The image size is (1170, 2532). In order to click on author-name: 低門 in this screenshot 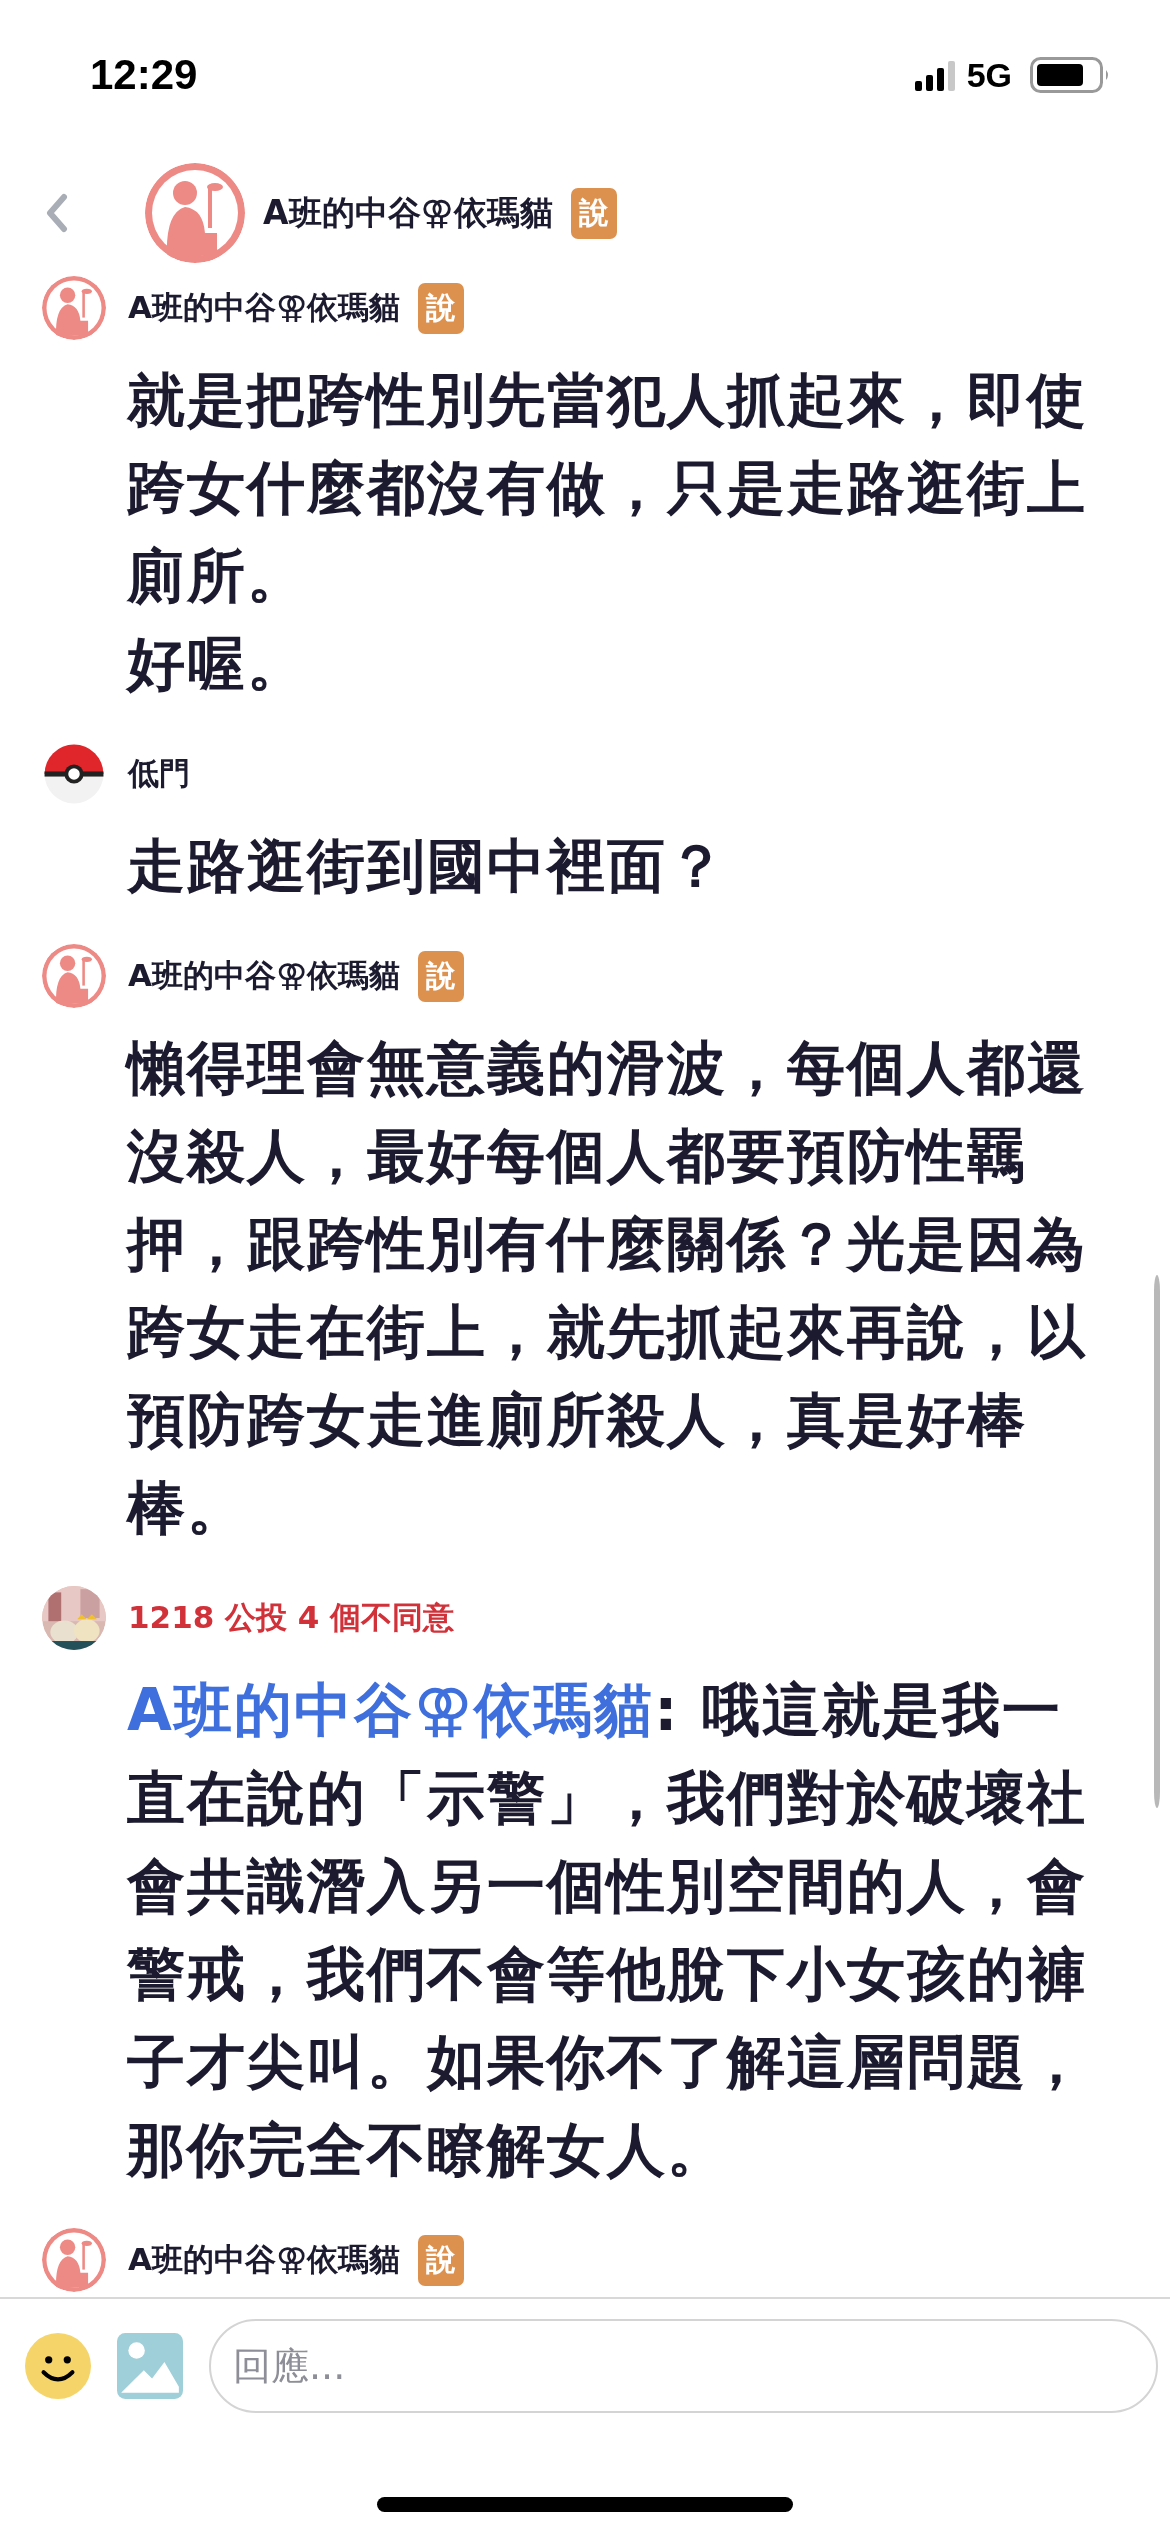, I will do `click(159, 773)`.